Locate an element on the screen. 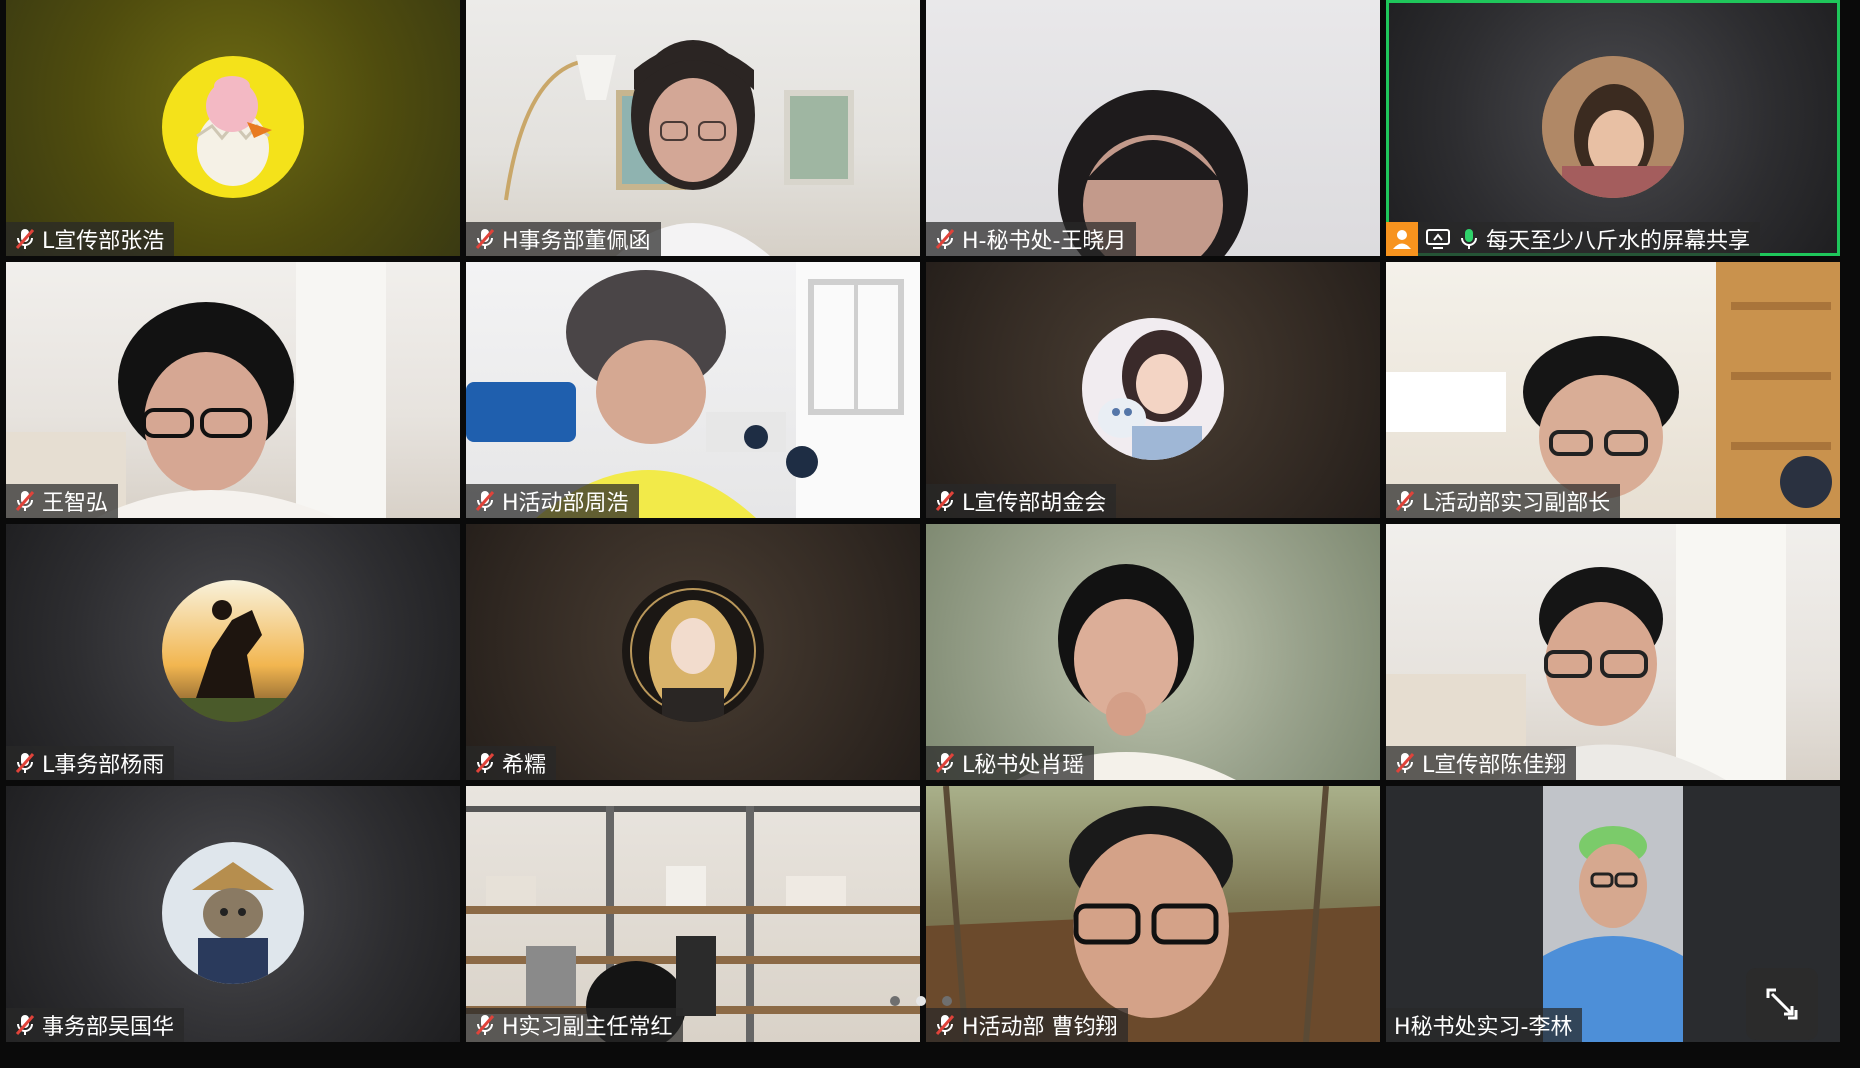 This screenshot has width=1860, height=1068. video-tile: L活动部实习副部长 is located at coordinates (1613, 390).